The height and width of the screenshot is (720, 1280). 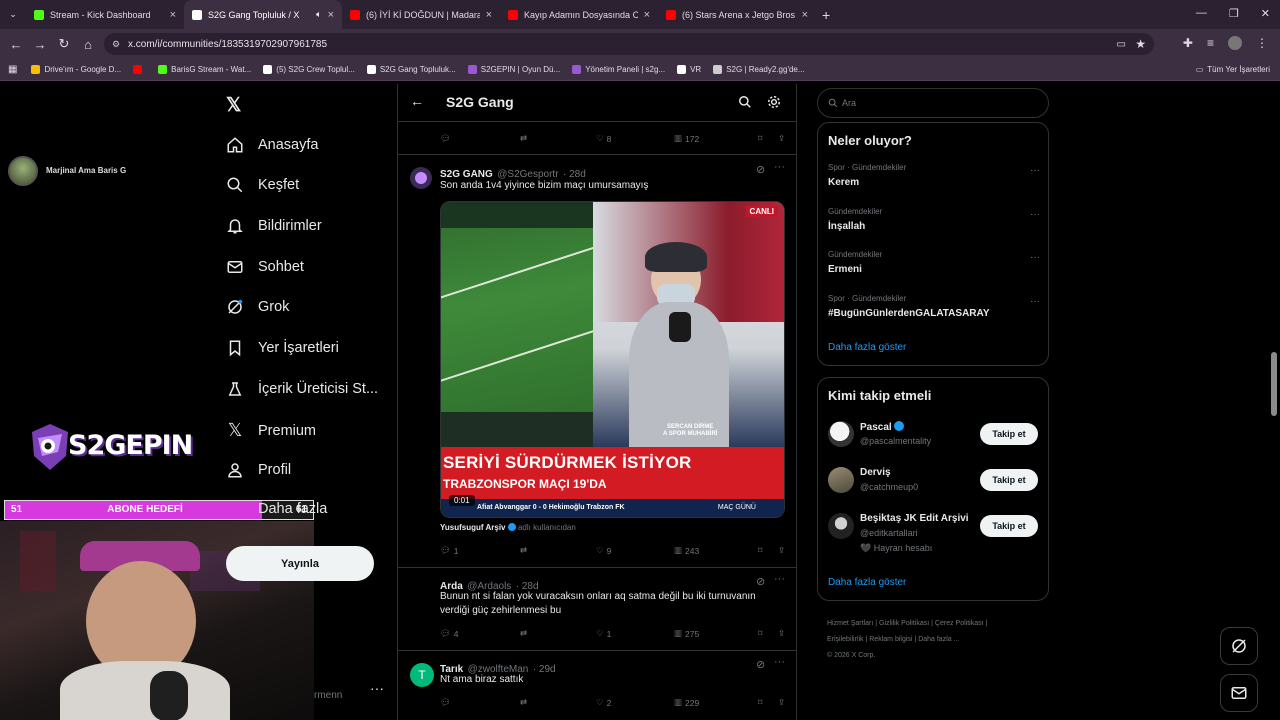 What do you see at coordinates (40, 44) in the screenshot?
I see `forward-icon: →` at bounding box center [40, 44].